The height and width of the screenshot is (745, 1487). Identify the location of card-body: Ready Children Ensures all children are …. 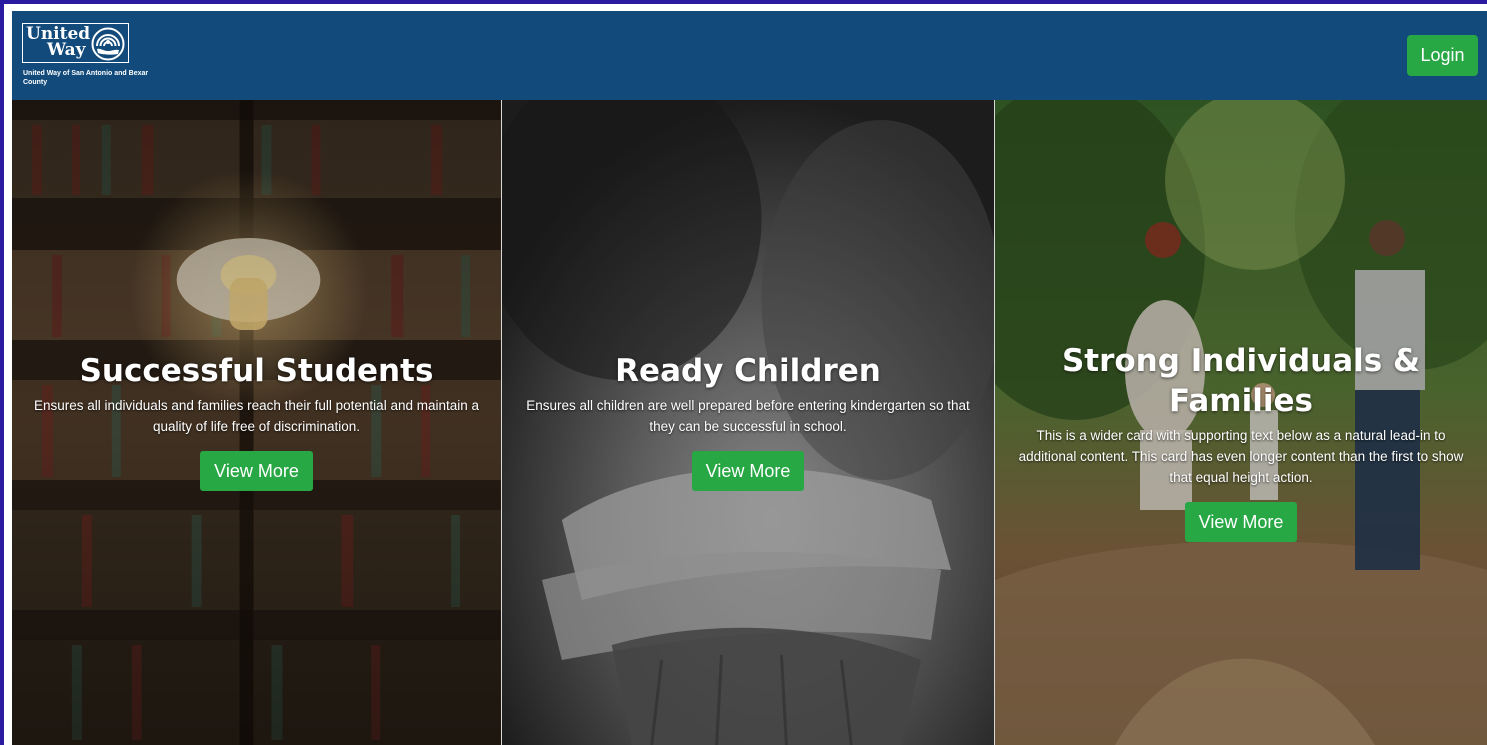
(748, 421).